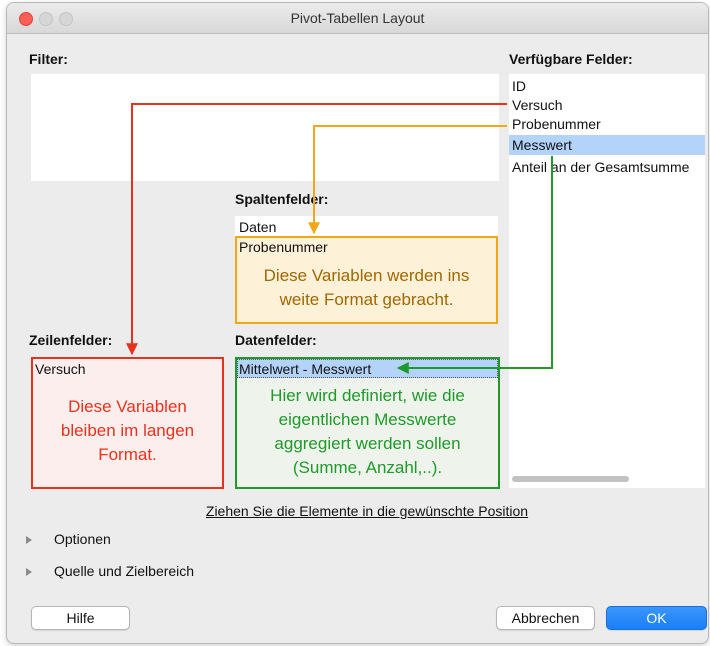  I want to click on source-disclosure-icon, so click(29, 572).